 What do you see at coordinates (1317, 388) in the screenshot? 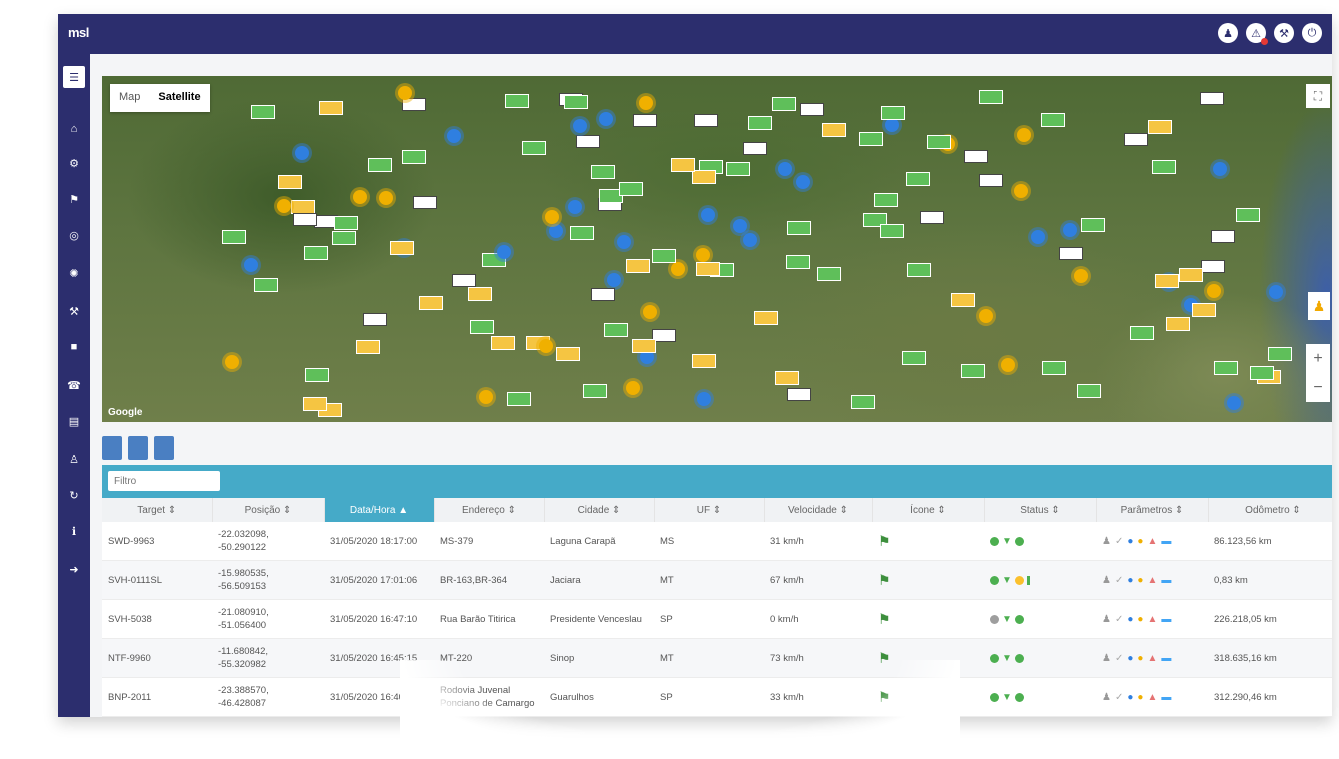
I see `zoom-out-icon: −` at bounding box center [1317, 388].